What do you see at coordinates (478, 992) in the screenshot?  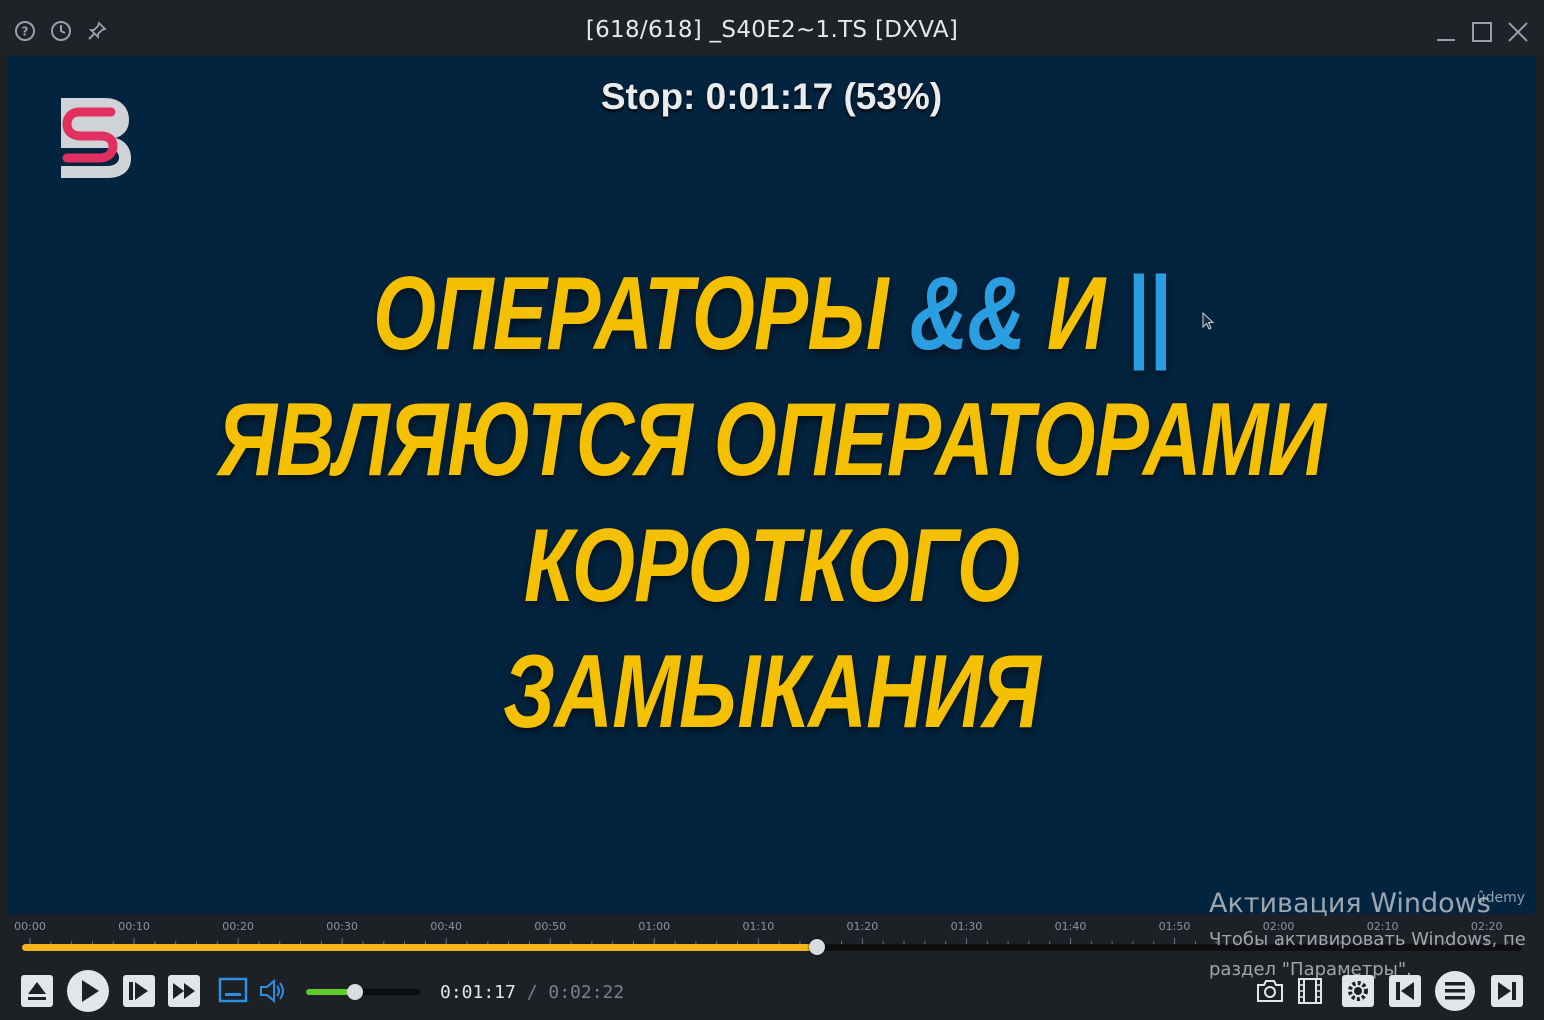 I see `current-time: 0:01:17` at bounding box center [478, 992].